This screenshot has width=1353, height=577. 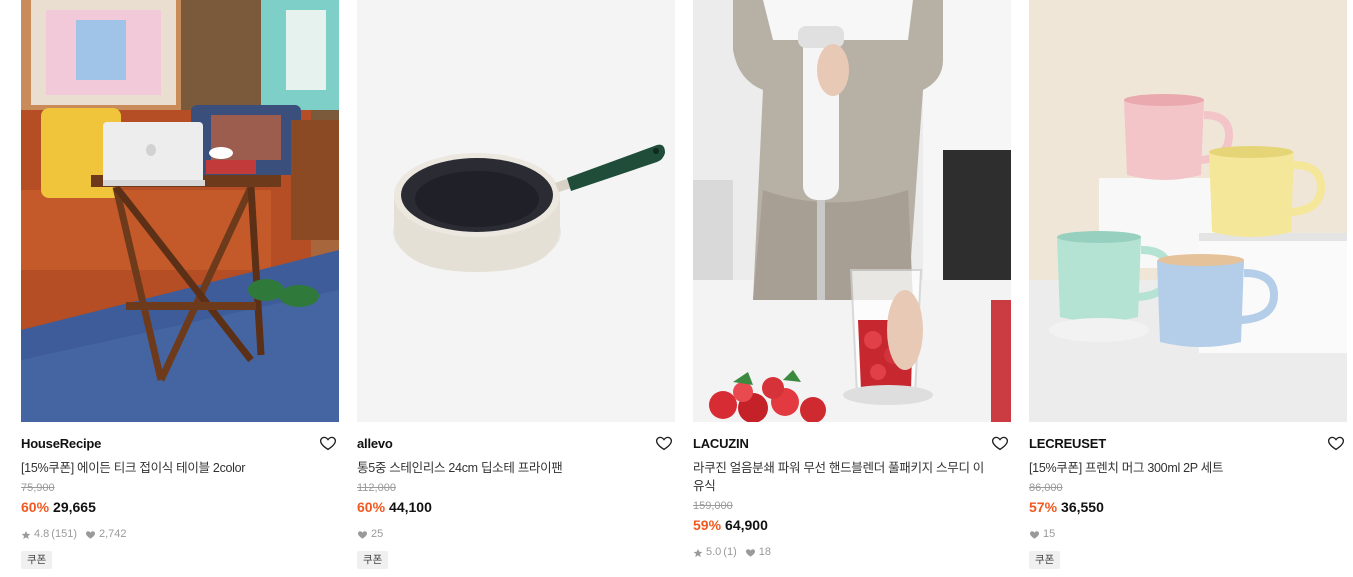 What do you see at coordinates (852, 525) in the screenshot?
I see `price-row: 59% 64,900` at bounding box center [852, 525].